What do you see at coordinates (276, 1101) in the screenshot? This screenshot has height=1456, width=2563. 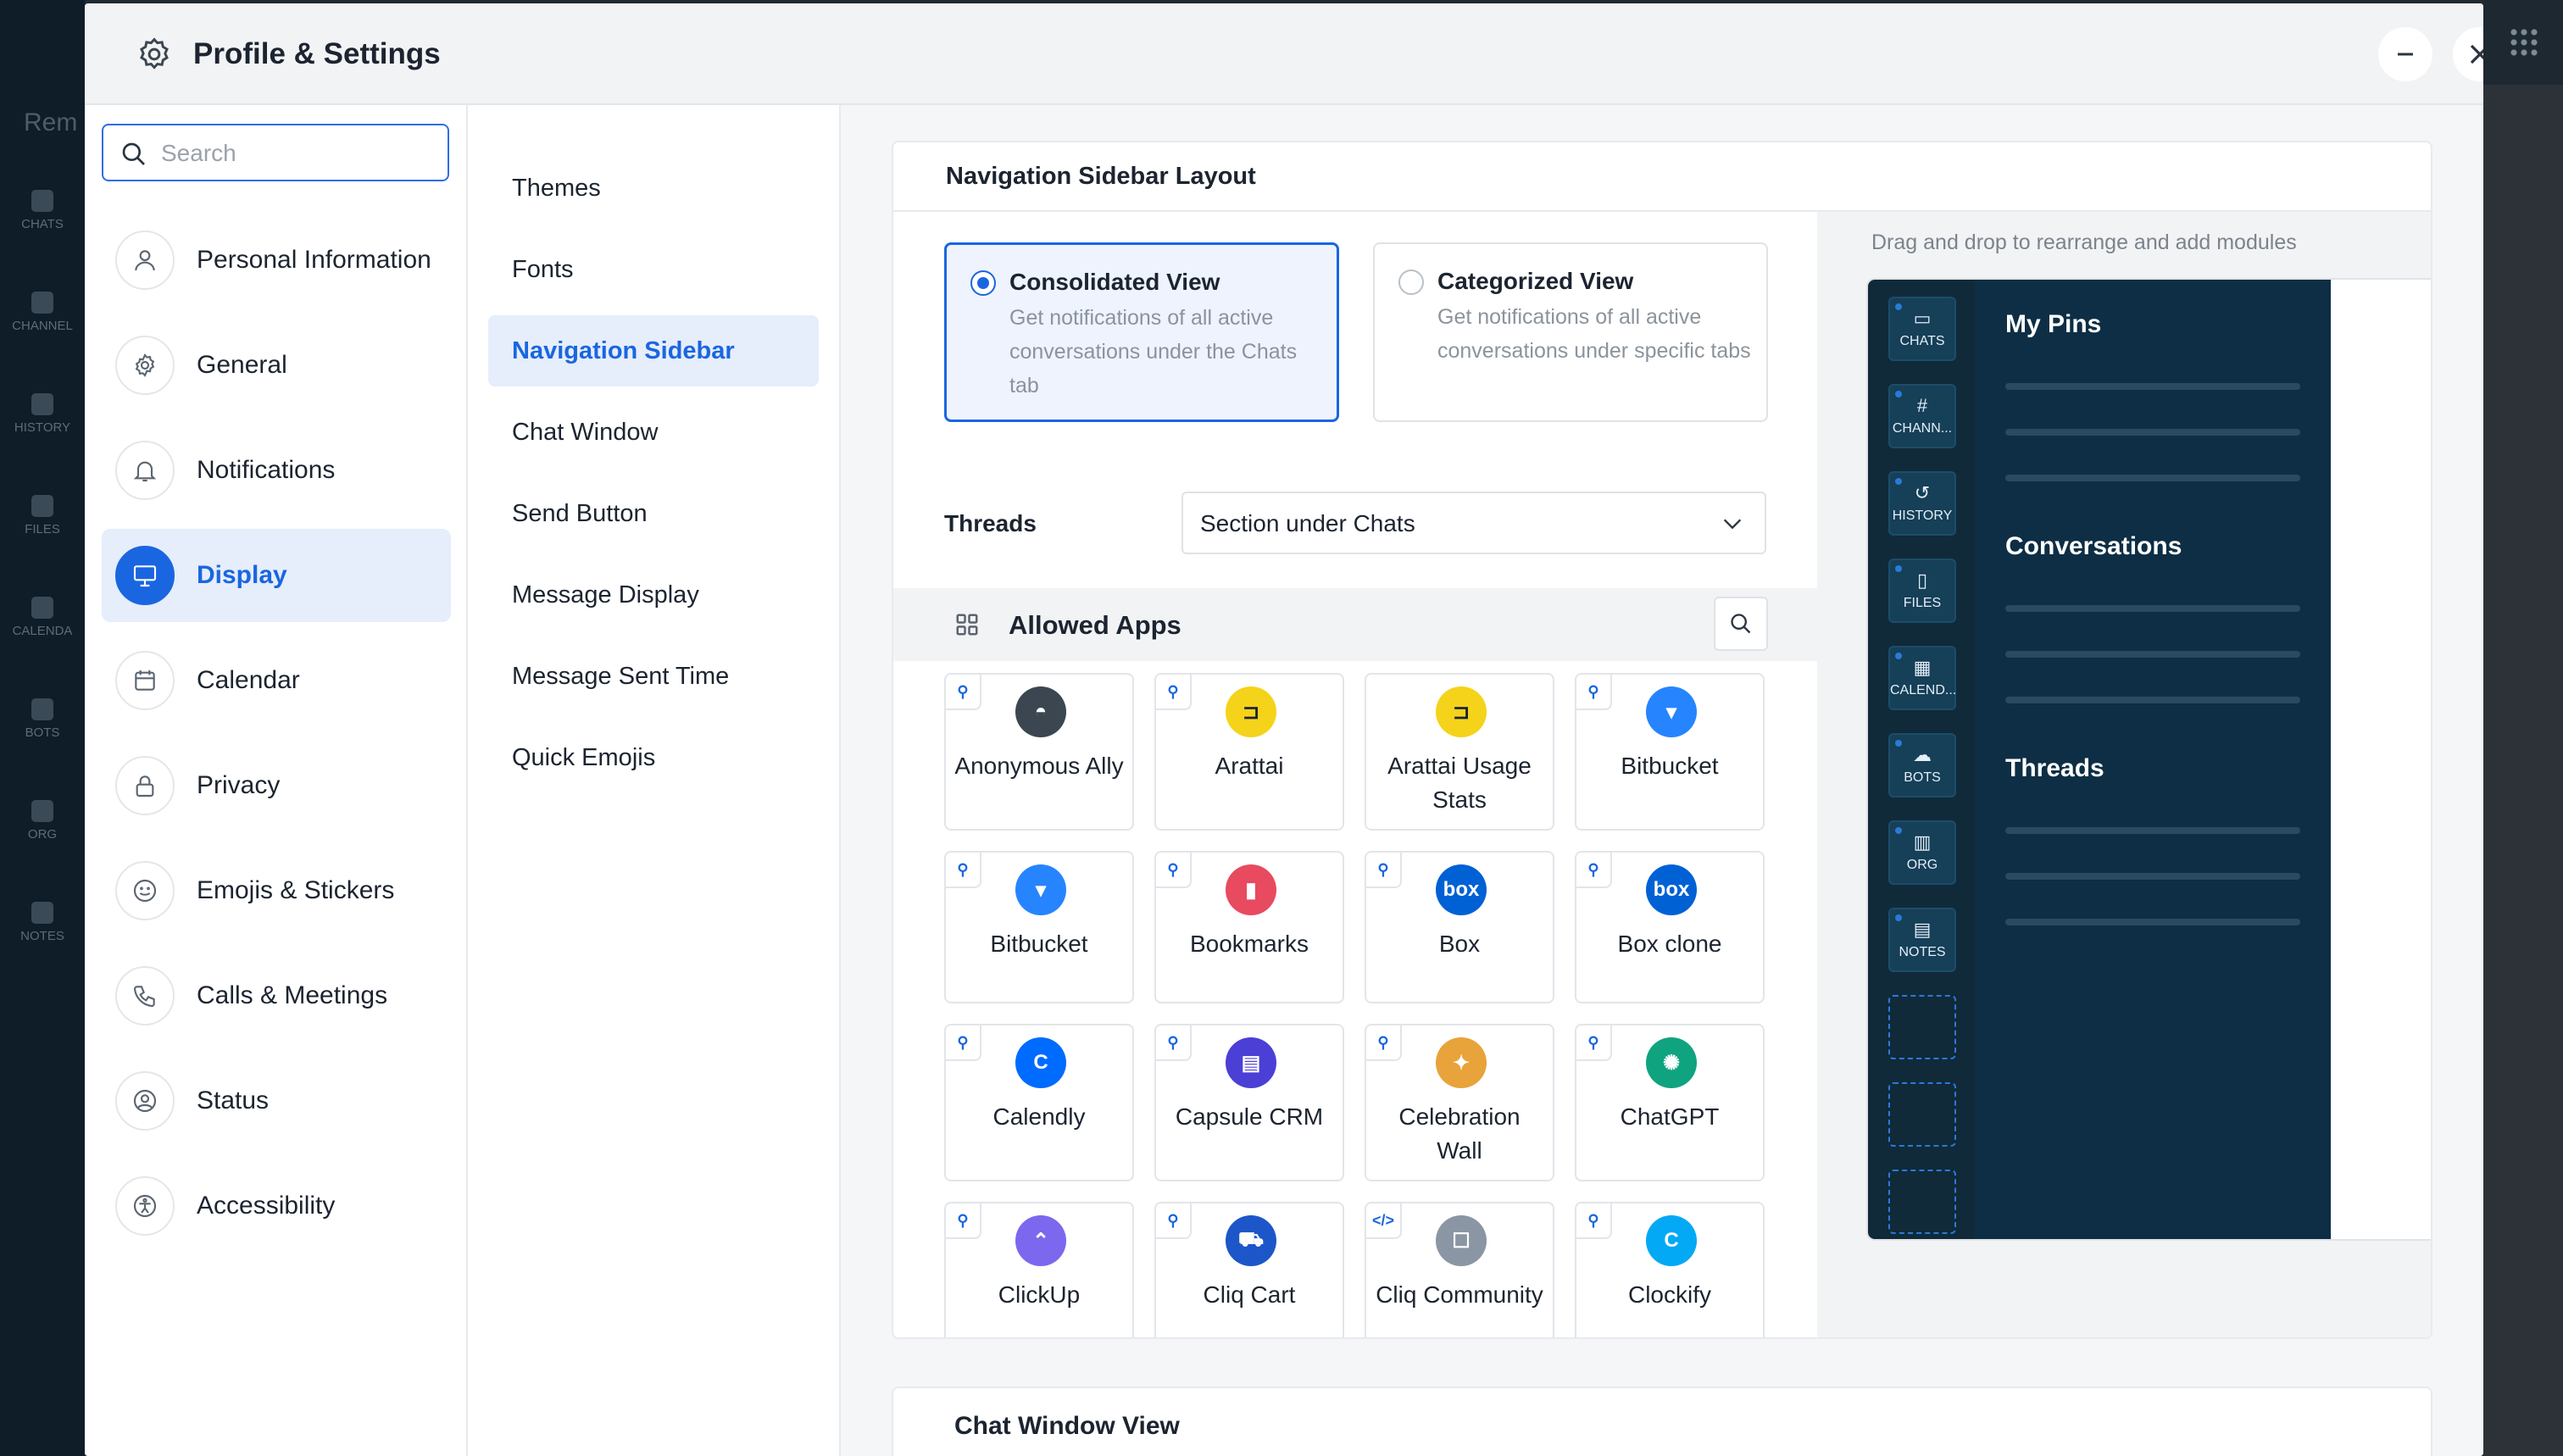 I see `nav-item-status: Status` at bounding box center [276, 1101].